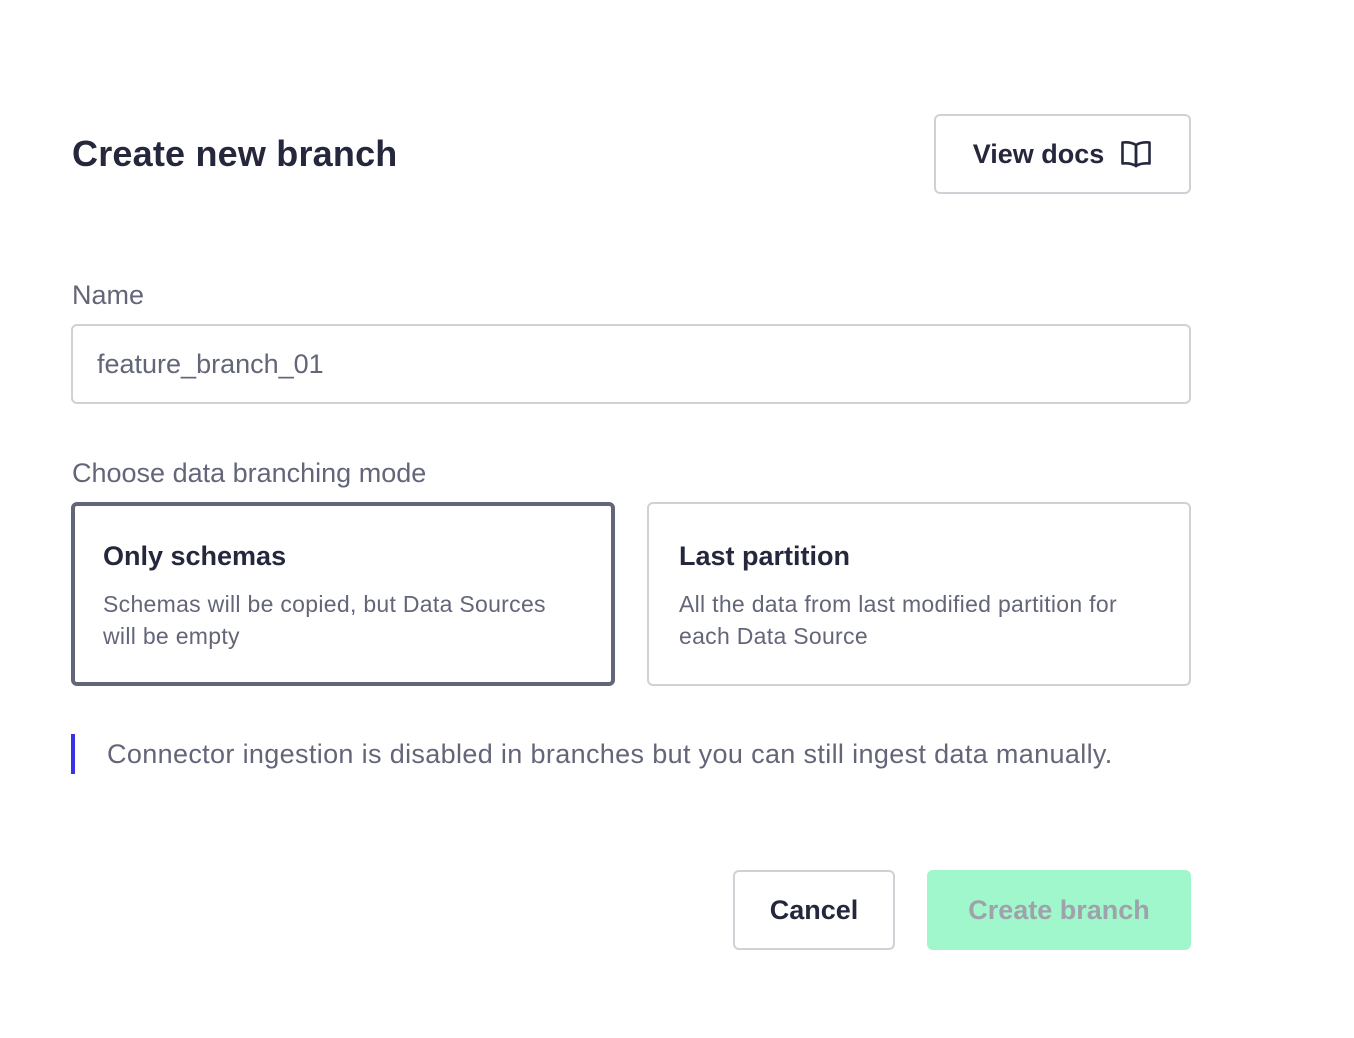  Describe the element at coordinates (631, 364) in the screenshot. I see `branch-name-input` at that location.